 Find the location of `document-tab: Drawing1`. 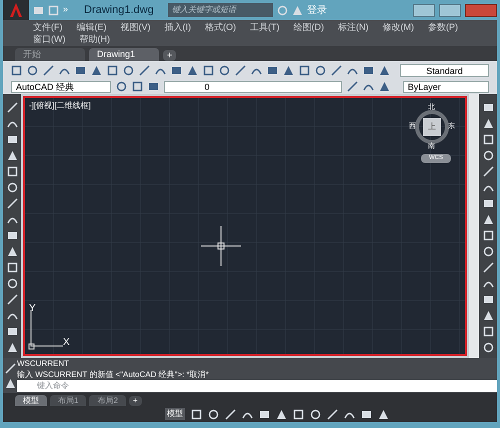

document-tab: Drawing1 is located at coordinates (124, 54).